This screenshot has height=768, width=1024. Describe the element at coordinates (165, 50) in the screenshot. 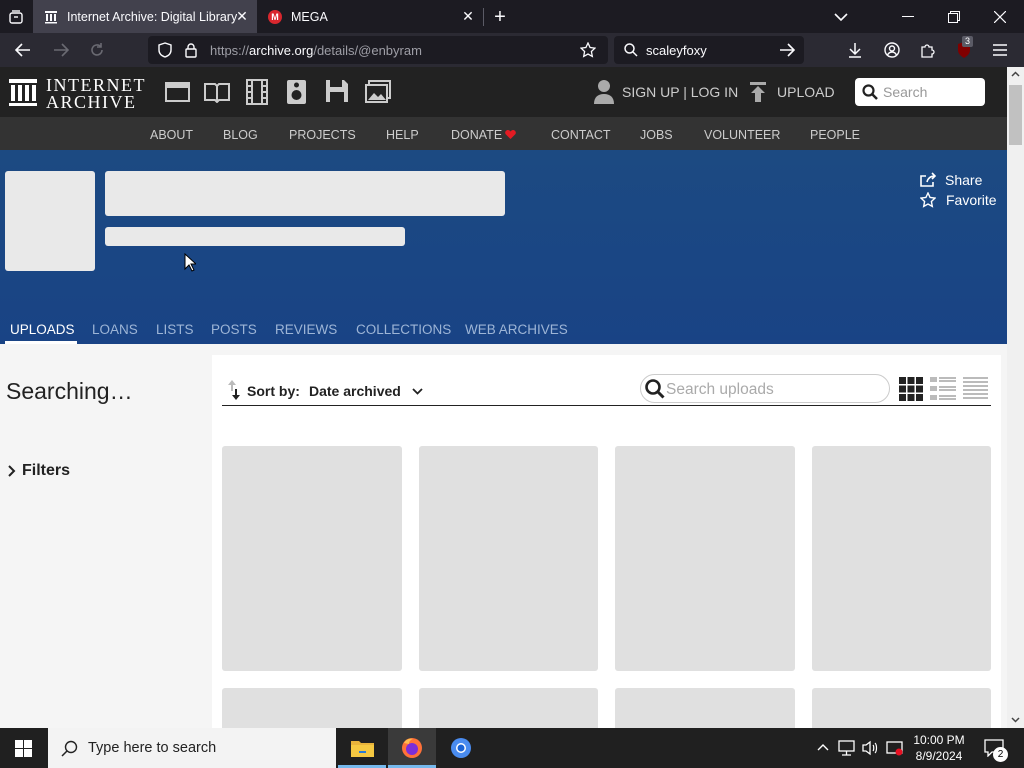

I see `shield-icon` at that location.